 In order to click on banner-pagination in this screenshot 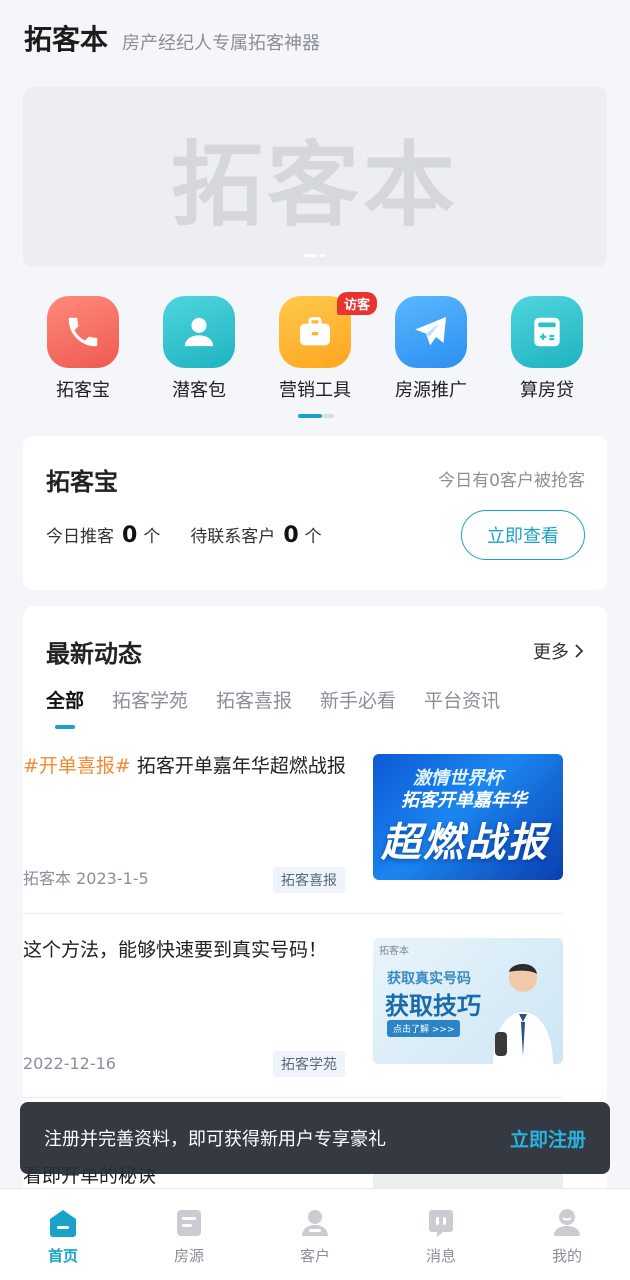, I will do `click(315, 255)`.